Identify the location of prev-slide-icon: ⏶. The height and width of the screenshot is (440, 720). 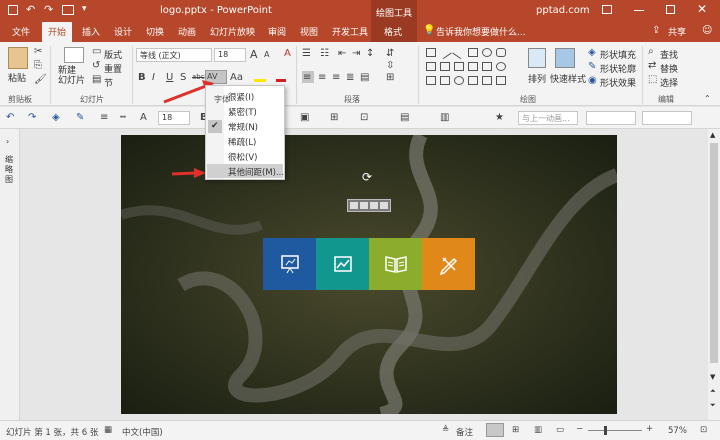
(713, 391).